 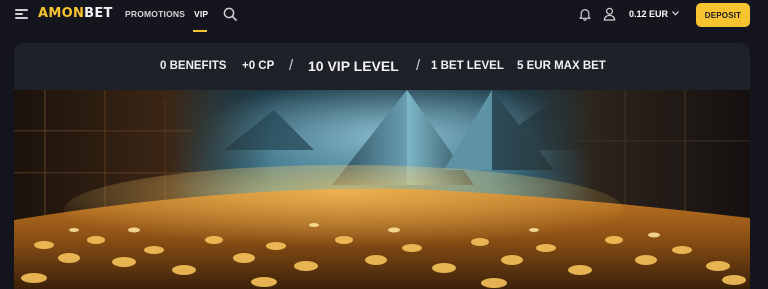 What do you see at coordinates (230, 14) in the screenshot?
I see `search-icon` at bounding box center [230, 14].